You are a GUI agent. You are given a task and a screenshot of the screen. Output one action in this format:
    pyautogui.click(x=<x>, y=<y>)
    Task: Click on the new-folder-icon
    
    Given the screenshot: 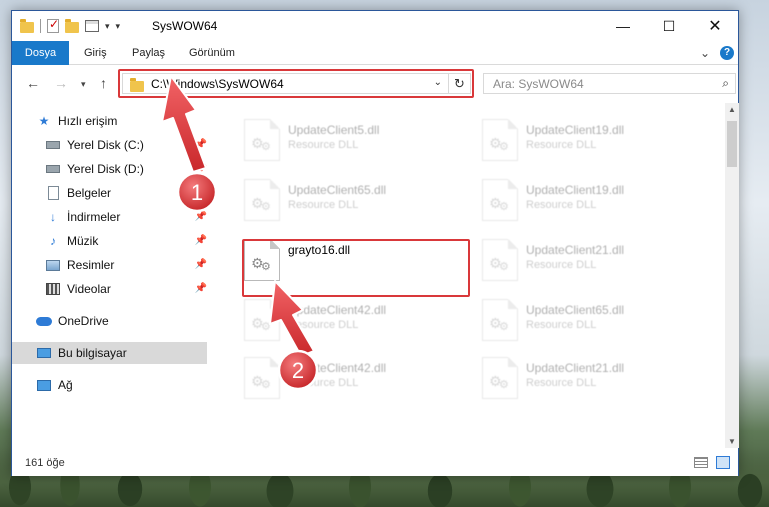 What is the action you would take?
    pyautogui.click(x=72, y=25)
    